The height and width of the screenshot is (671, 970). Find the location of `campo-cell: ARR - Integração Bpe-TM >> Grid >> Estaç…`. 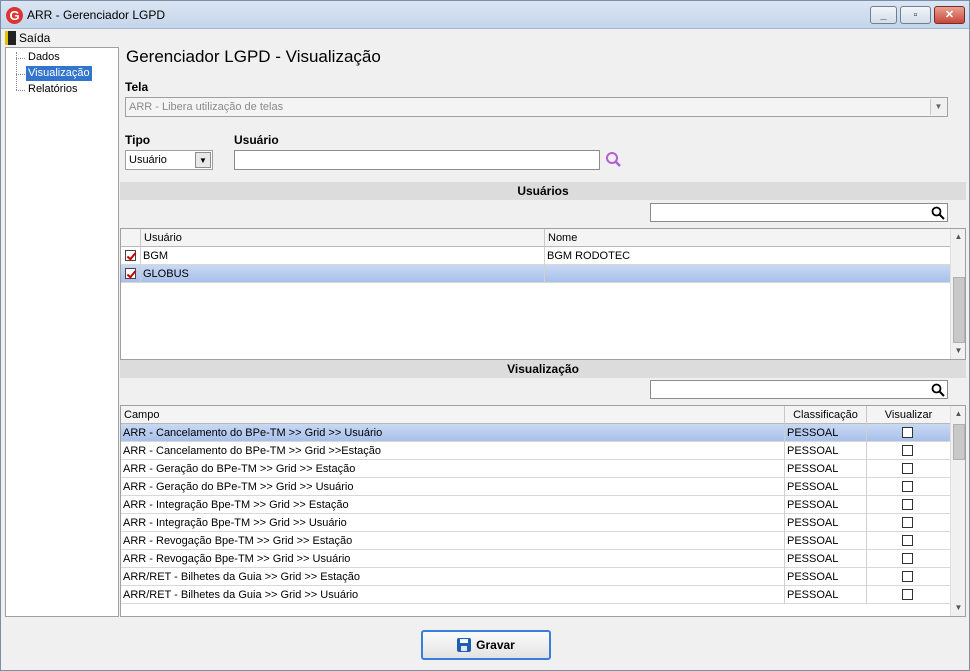

campo-cell: ARR - Integração Bpe-TM >> Grid >> Estaç… is located at coordinates (453, 505).